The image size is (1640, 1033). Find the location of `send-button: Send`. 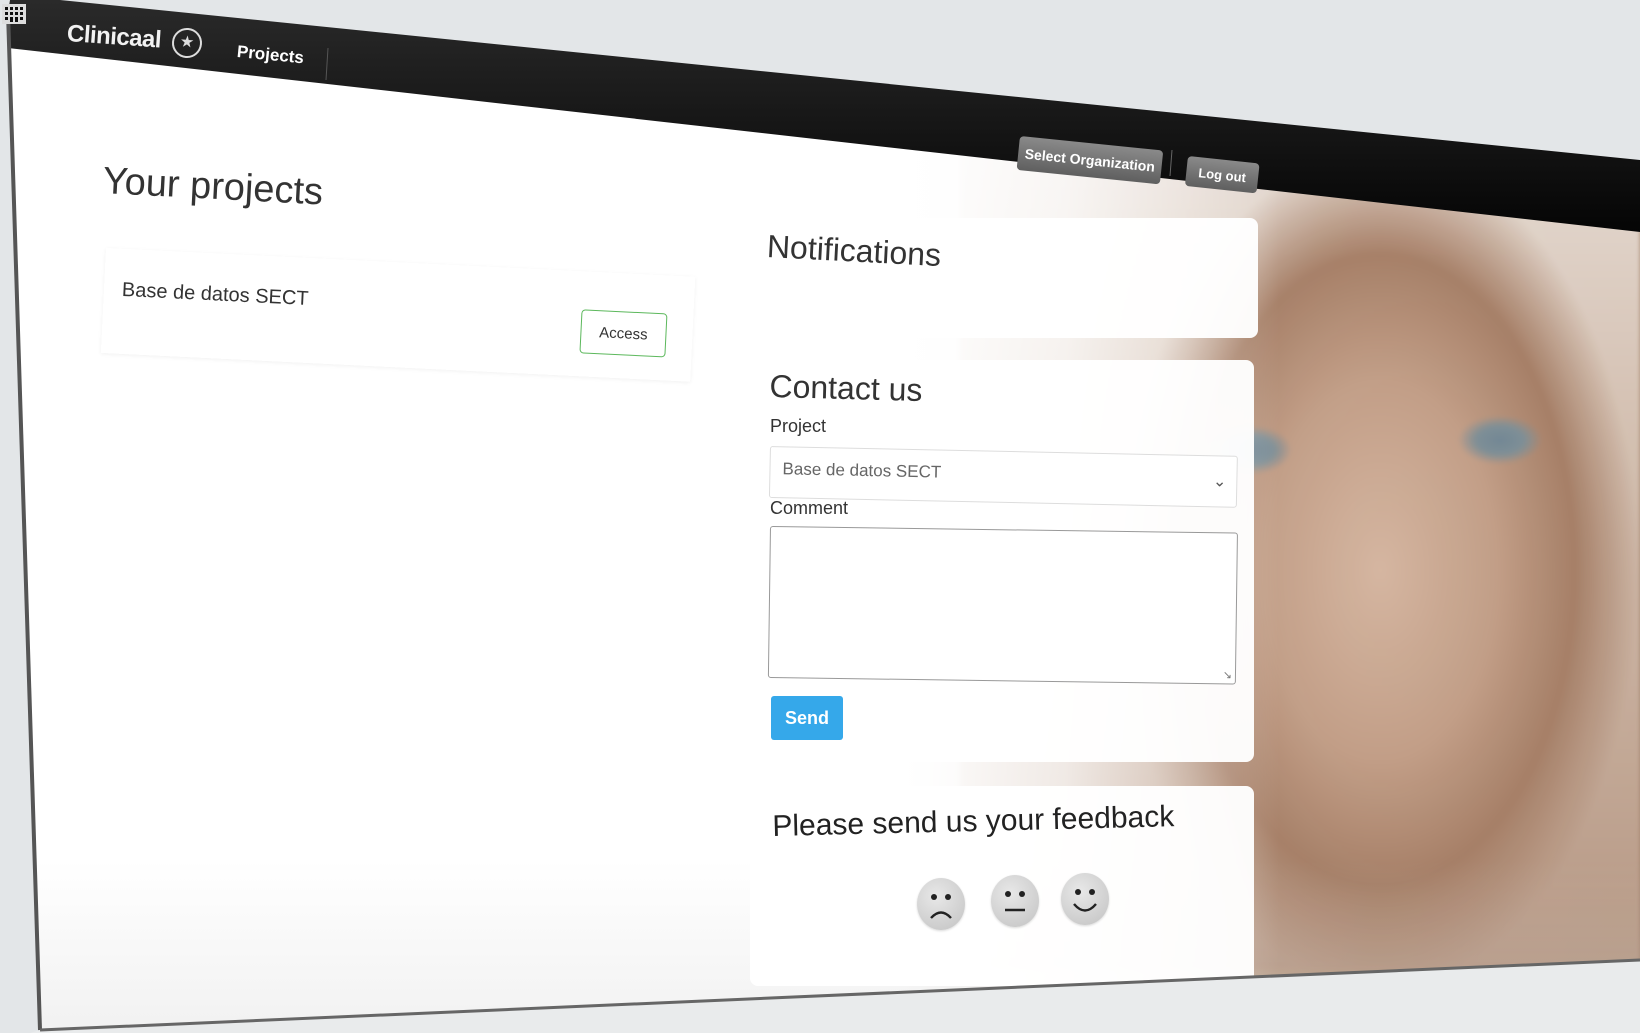

send-button: Send is located at coordinates (807, 718).